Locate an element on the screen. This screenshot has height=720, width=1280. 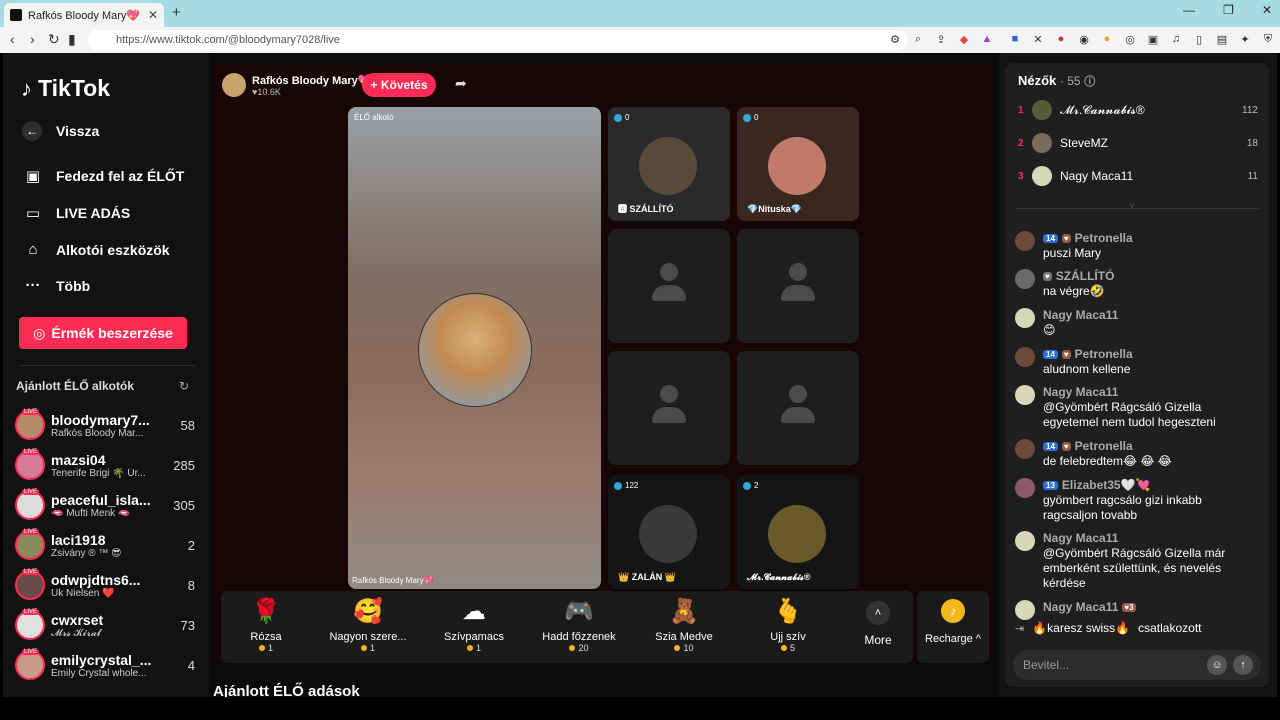
creator-item: LIVE laci1918 Zsivány ® ™ 😎 2 is located at coordinates (105, 545).